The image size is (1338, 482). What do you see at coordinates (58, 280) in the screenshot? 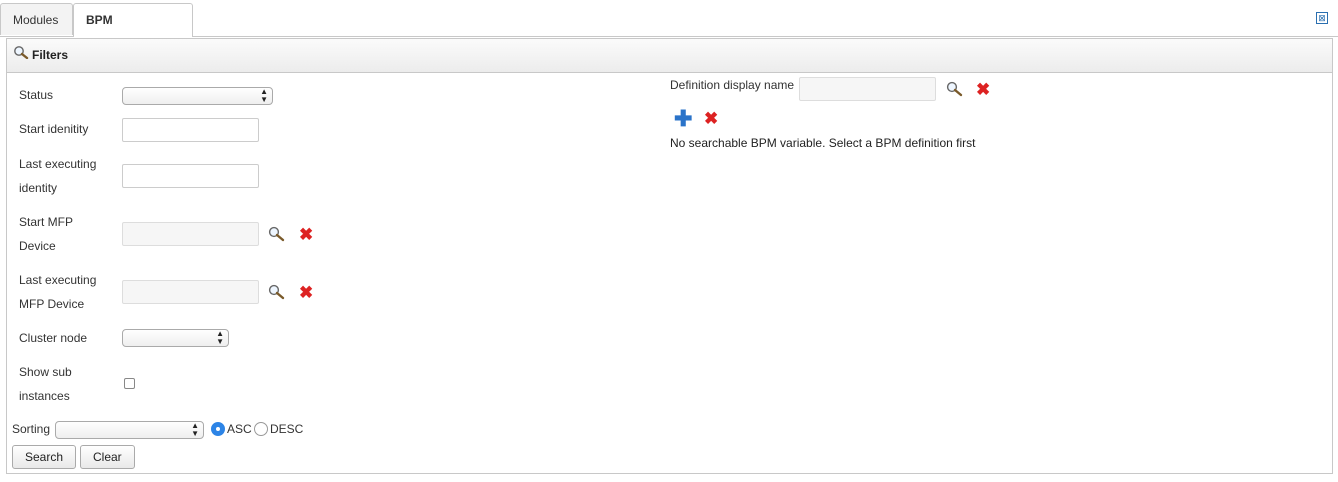
I see `last-mfp-label-line1: Last executing` at bounding box center [58, 280].